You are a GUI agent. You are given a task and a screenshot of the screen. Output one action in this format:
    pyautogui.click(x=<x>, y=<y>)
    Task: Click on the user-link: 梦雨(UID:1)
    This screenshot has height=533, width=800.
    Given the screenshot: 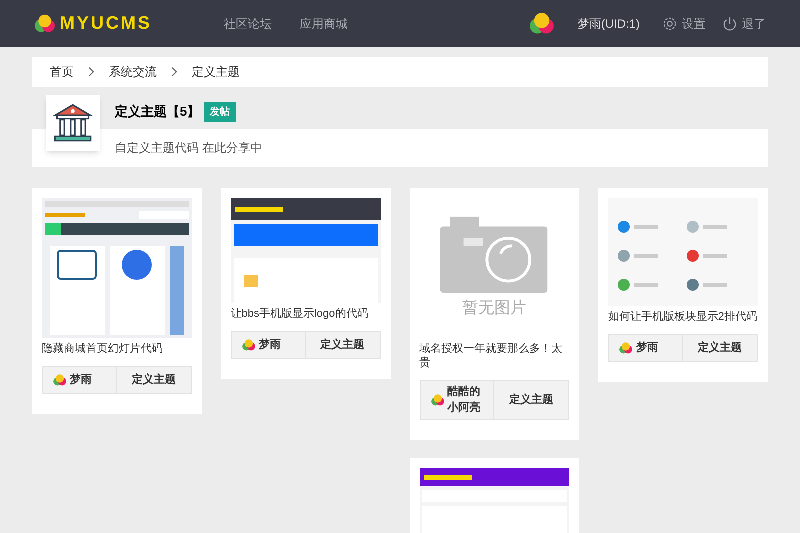 What is the action you would take?
    pyautogui.click(x=608, y=23)
    